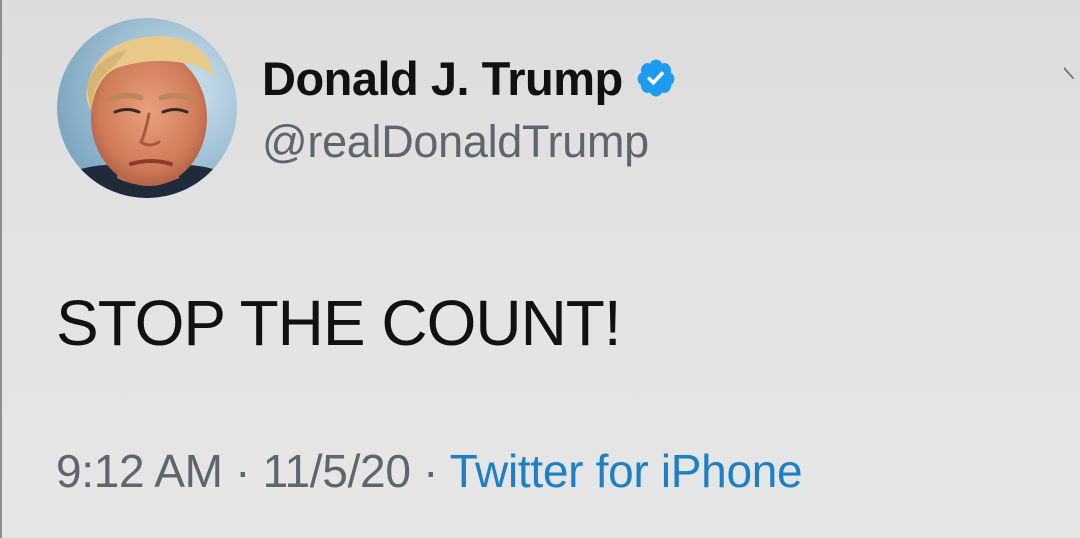 Image resolution: width=1080 pixels, height=538 pixels. What do you see at coordinates (337, 471) in the screenshot?
I see `tweet-date: 11/5/20` at bounding box center [337, 471].